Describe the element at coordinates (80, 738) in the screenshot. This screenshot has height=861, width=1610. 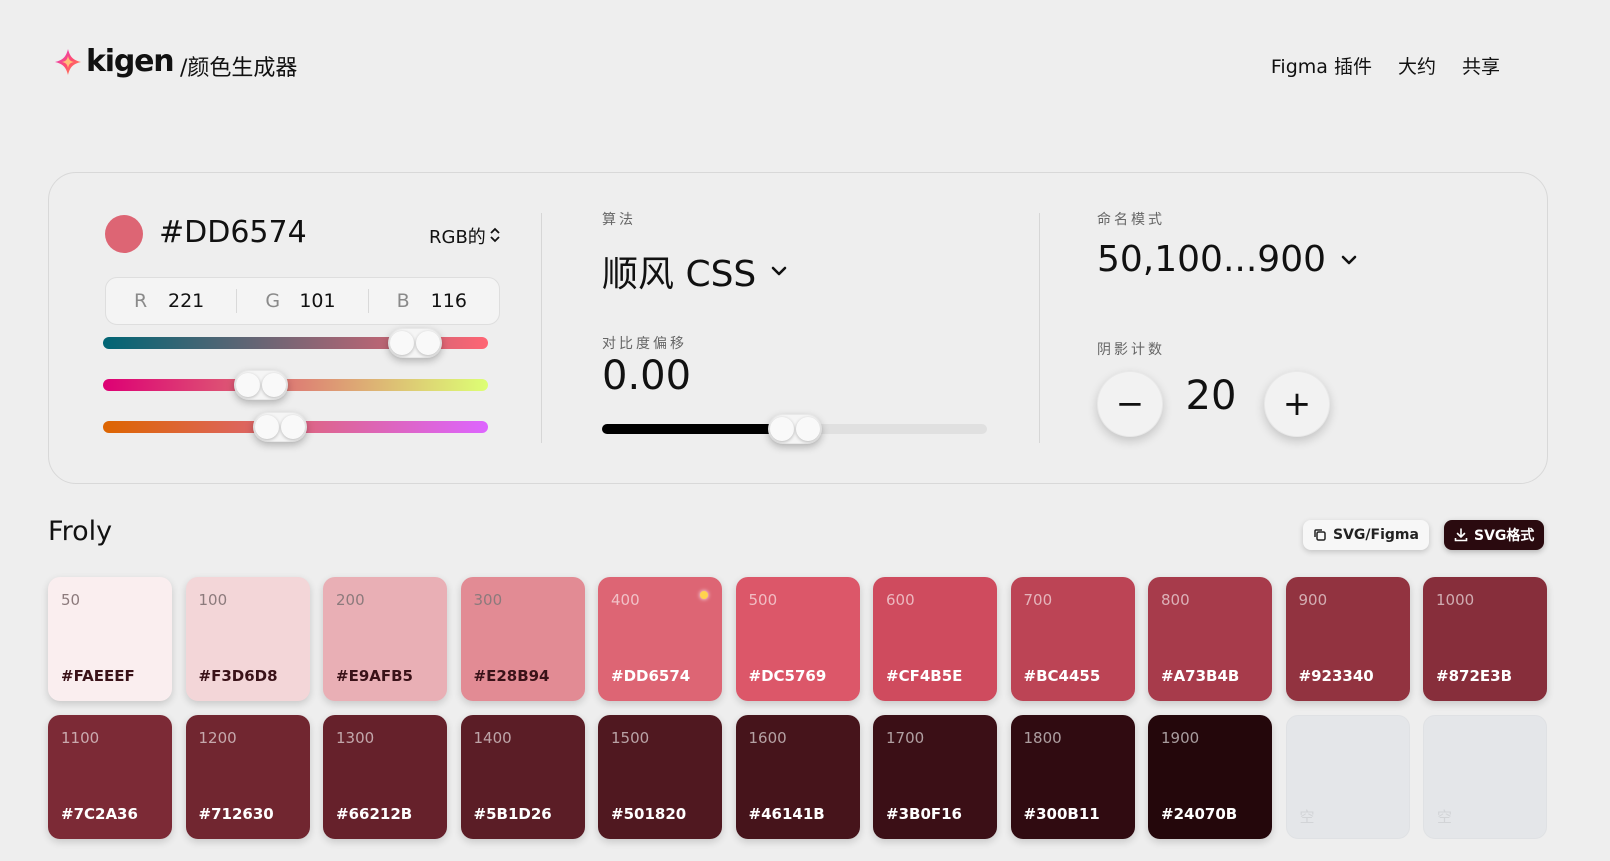
I see `shade-number: 1100` at that location.